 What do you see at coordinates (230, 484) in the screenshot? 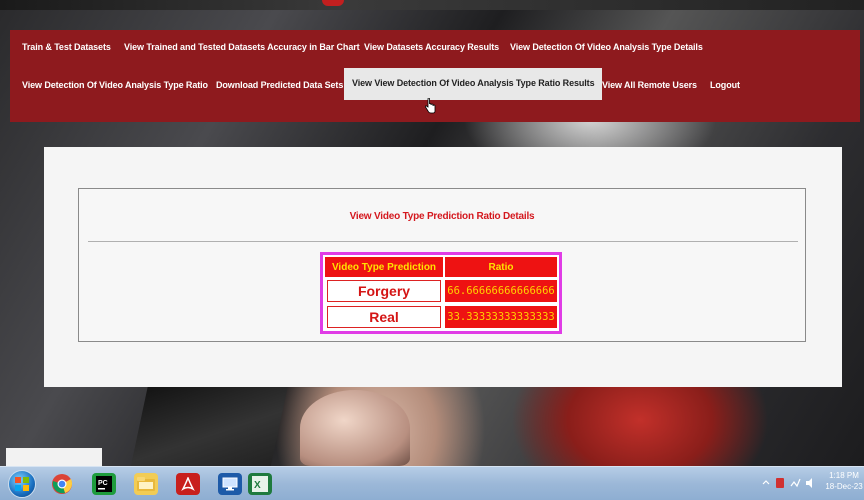
I see `remote-desktop-icon` at bounding box center [230, 484].